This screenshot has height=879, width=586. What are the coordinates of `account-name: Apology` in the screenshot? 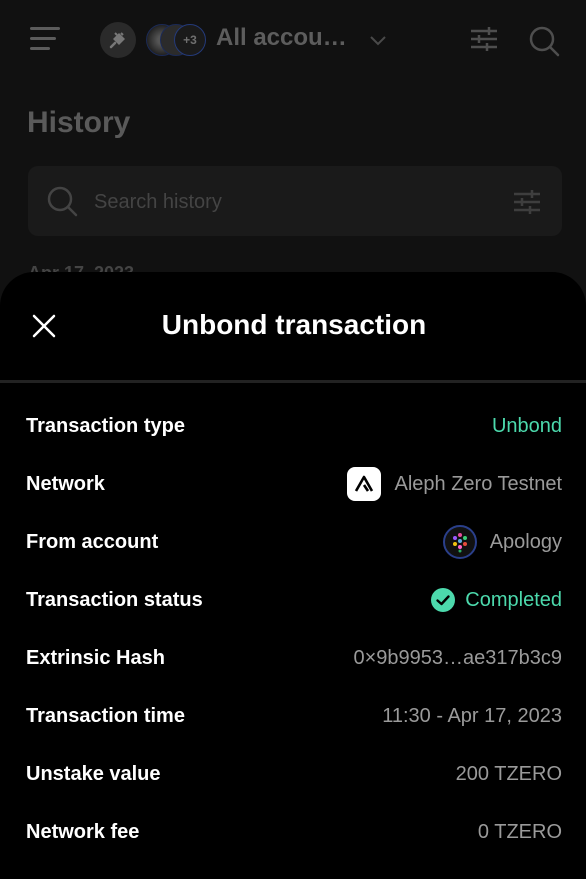 It's located at (525, 541).